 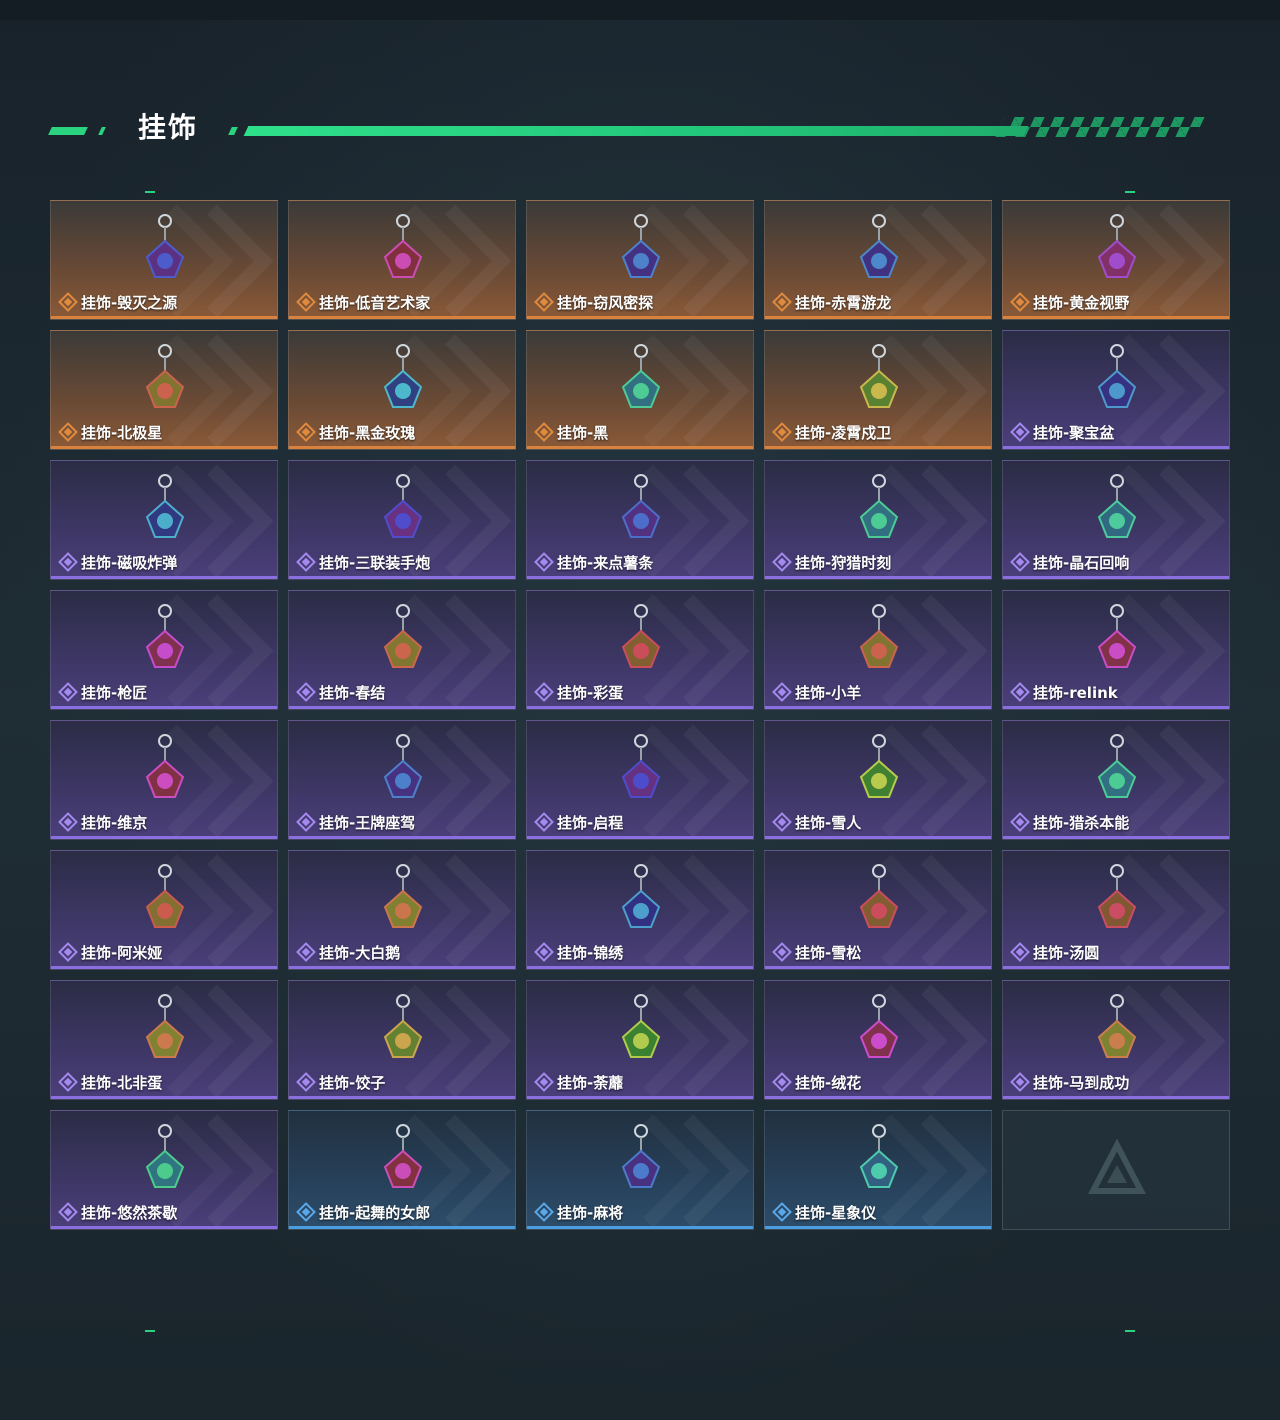 What do you see at coordinates (1069, 1082) in the screenshot?
I see `charm-label: 挂饰-马到成功` at bounding box center [1069, 1082].